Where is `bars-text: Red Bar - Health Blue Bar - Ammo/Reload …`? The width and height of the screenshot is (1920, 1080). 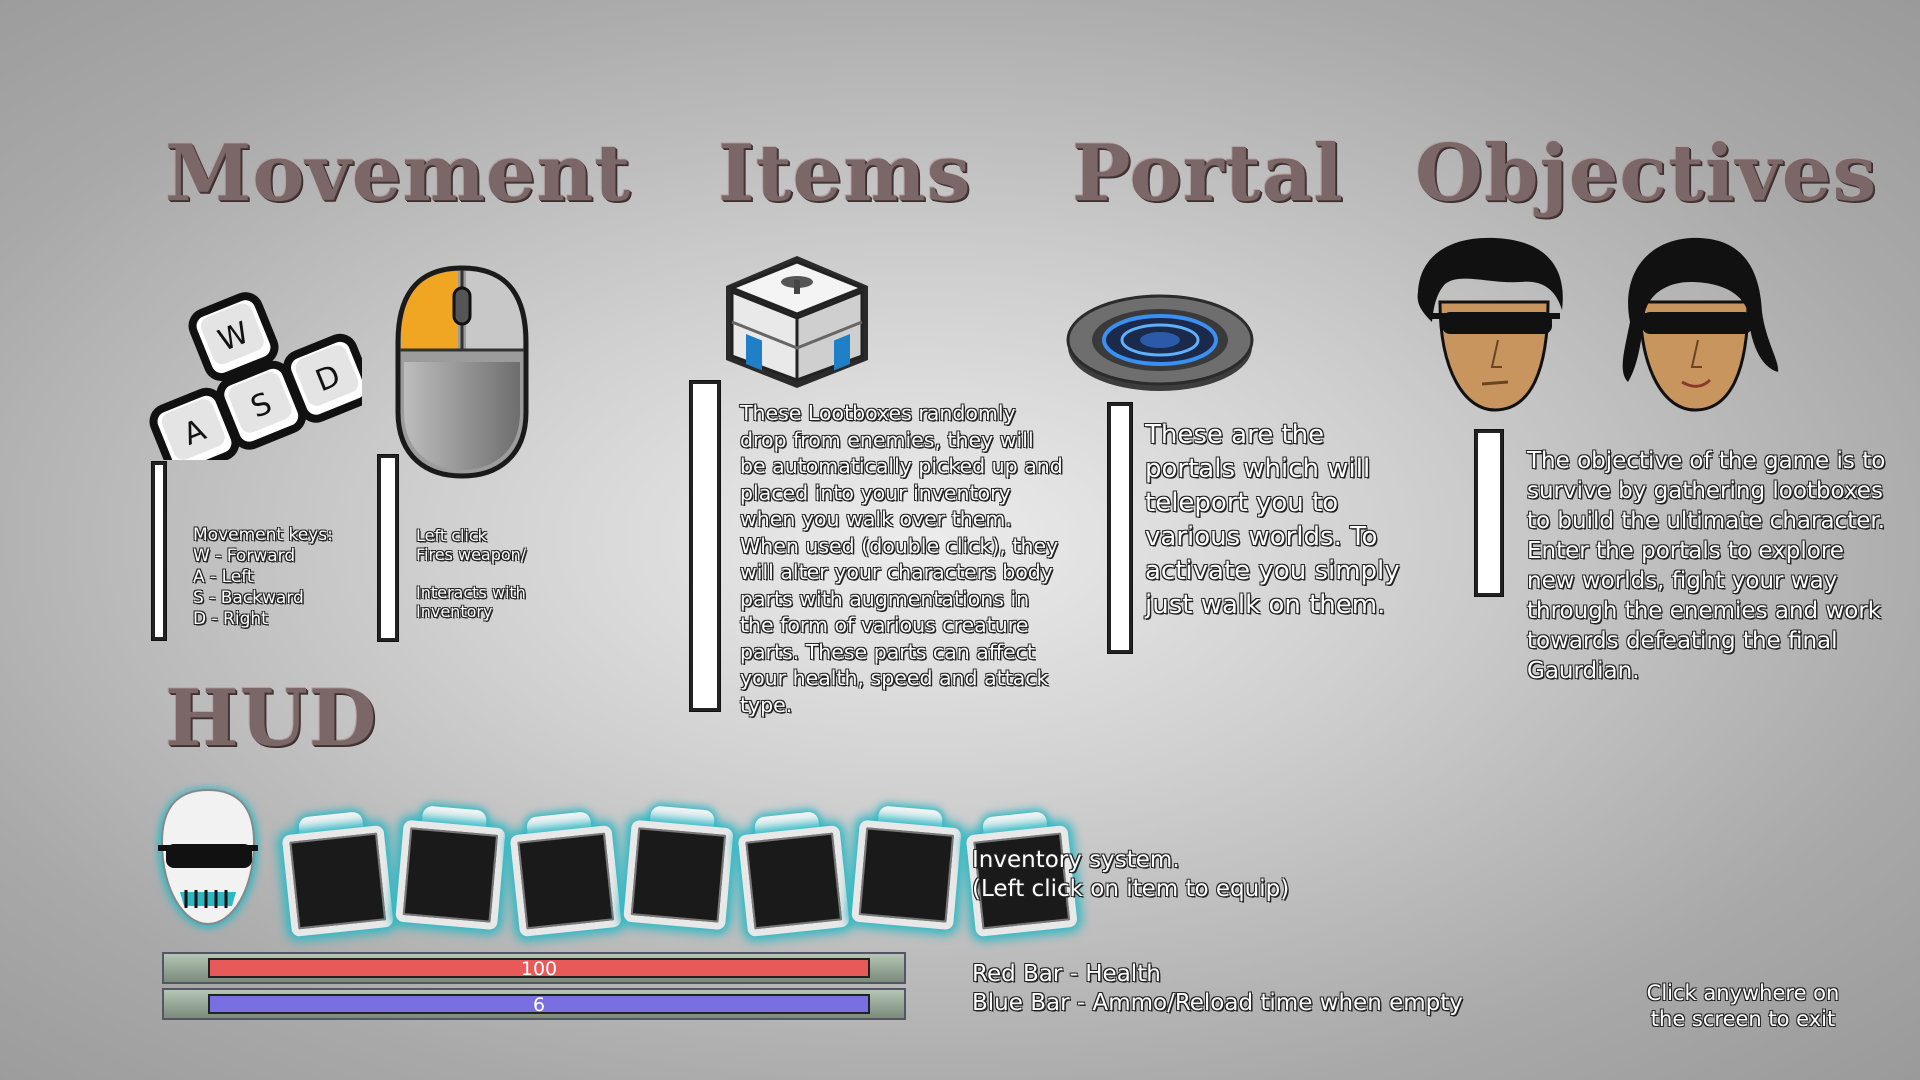
bars-text: Red Bar - Health Blue Bar - Ammo/Reload … is located at coordinates (1217, 988).